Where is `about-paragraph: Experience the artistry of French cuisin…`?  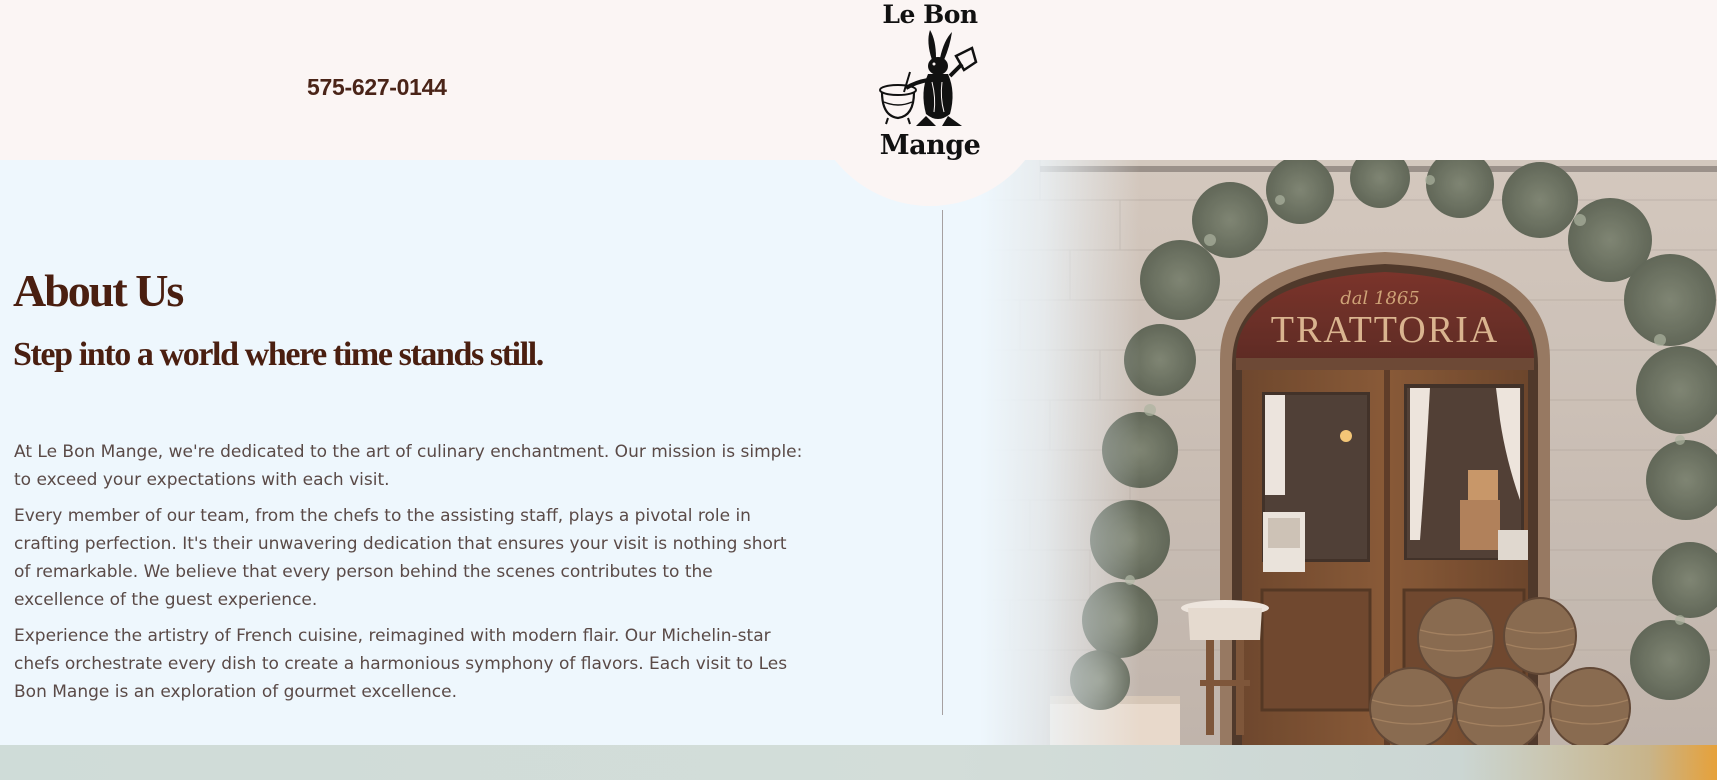 about-paragraph: Experience the artistry of French cuisin… is located at coordinates (401, 664).